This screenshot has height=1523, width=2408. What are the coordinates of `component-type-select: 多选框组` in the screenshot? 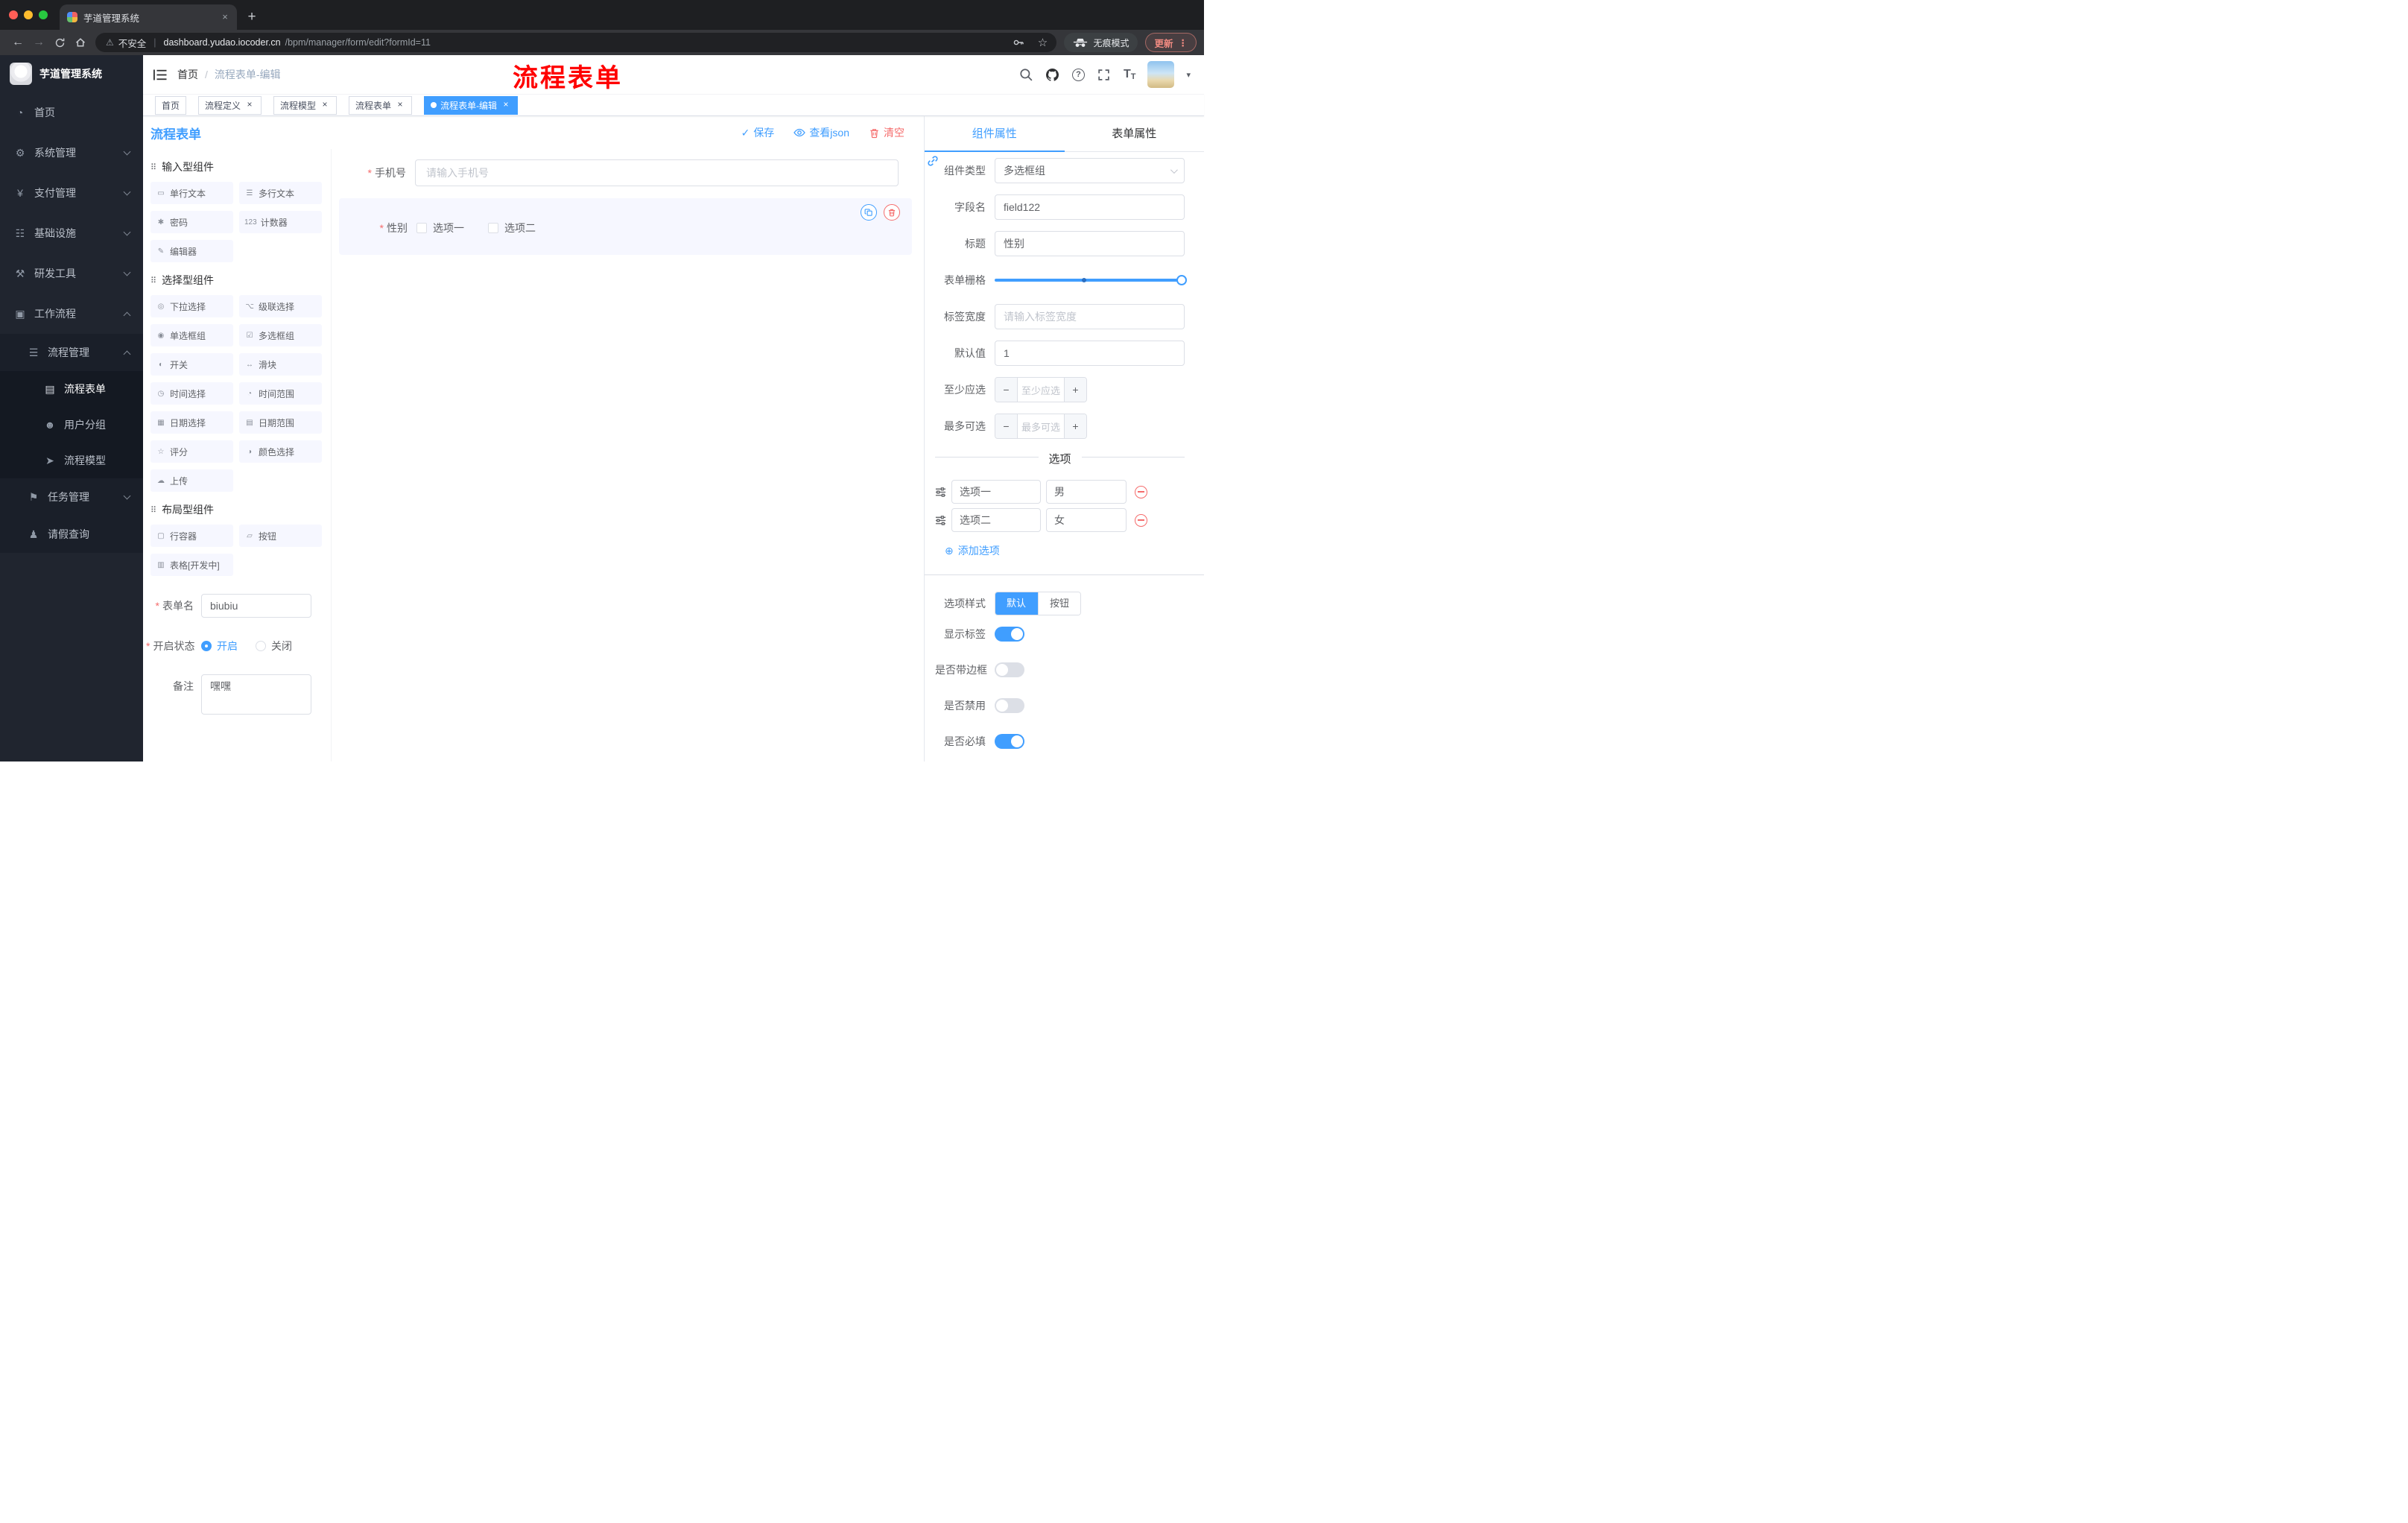 It's located at (1090, 171).